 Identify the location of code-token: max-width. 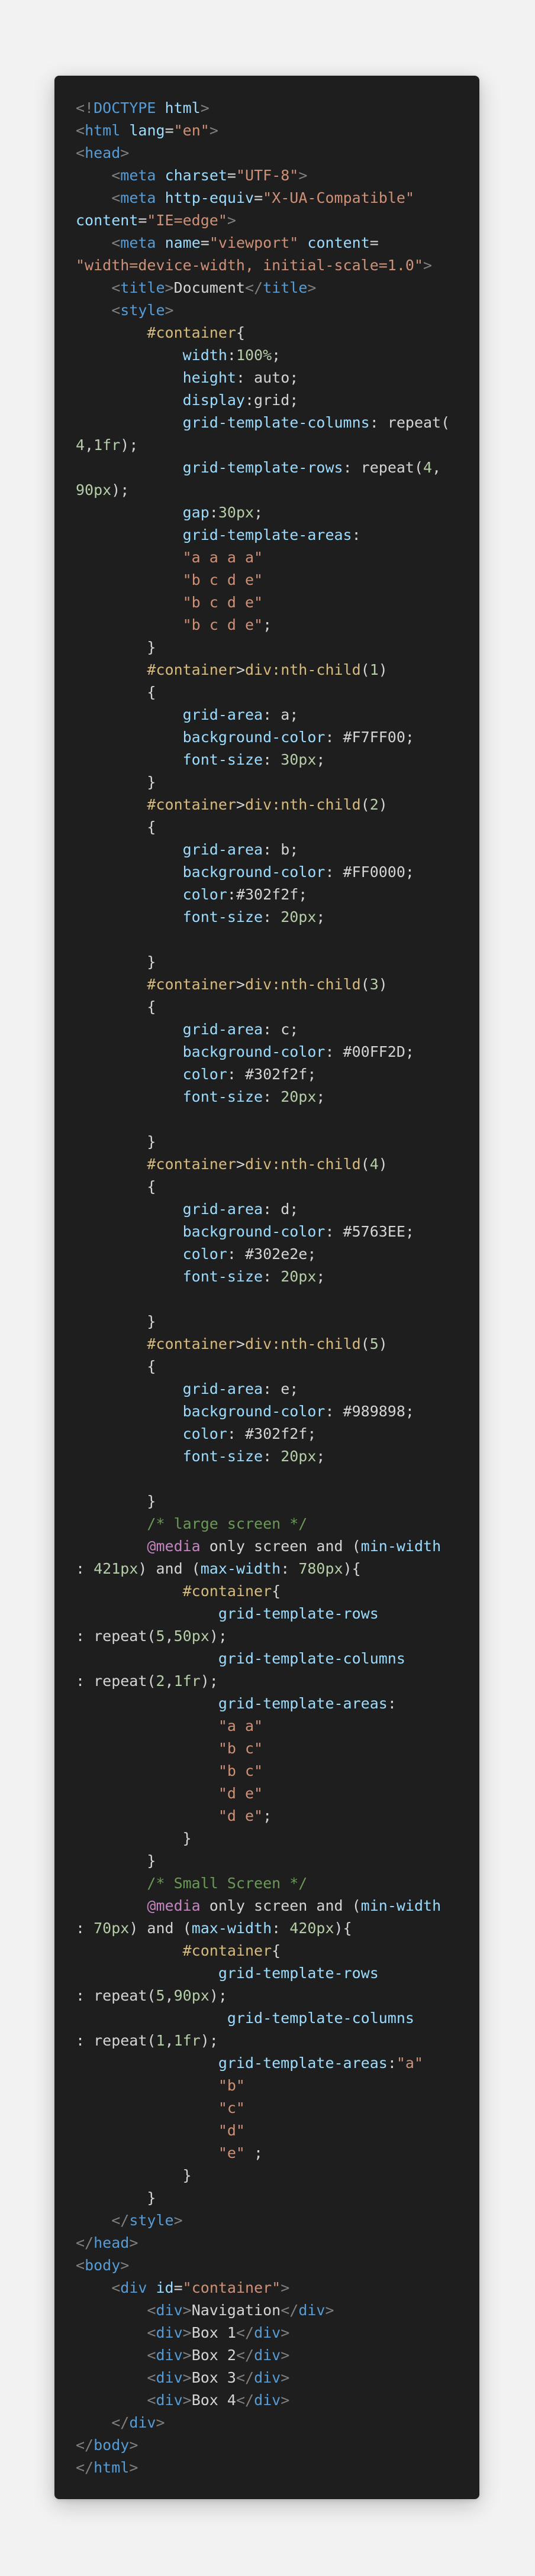
(232, 1929).